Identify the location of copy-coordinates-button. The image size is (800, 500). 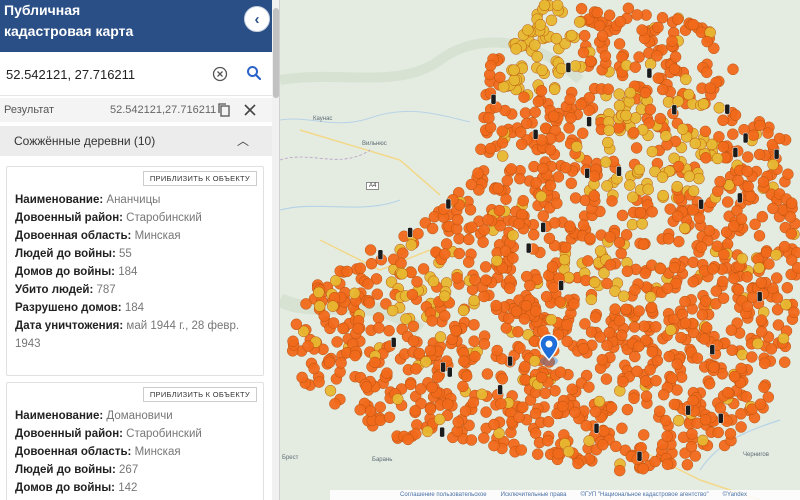
(224, 110).